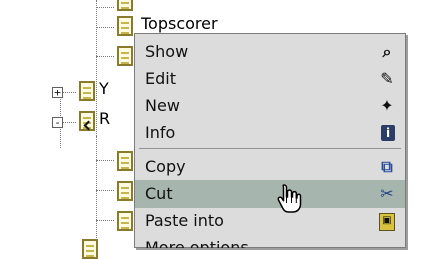 The image size is (424, 259). What do you see at coordinates (289, 198) in the screenshot?
I see `hand-cursor-icon` at bounding box center [289, 198].